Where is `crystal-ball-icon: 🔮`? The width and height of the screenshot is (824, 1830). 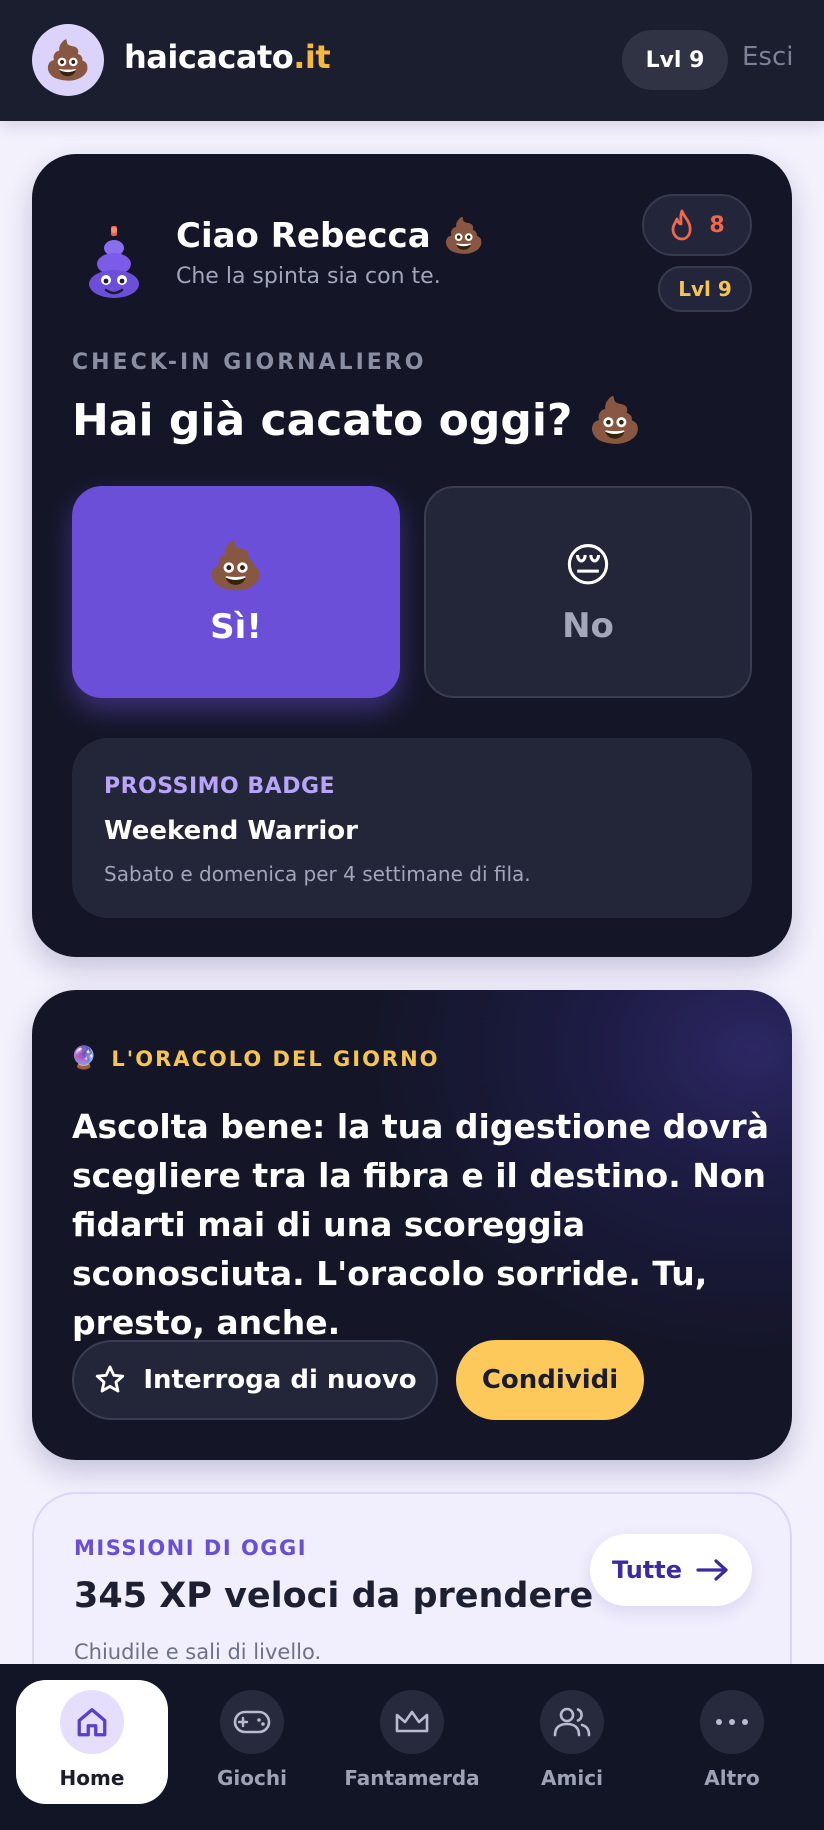
crystal-ball-icon: 🔮 is located at coordinates (84, 1058).